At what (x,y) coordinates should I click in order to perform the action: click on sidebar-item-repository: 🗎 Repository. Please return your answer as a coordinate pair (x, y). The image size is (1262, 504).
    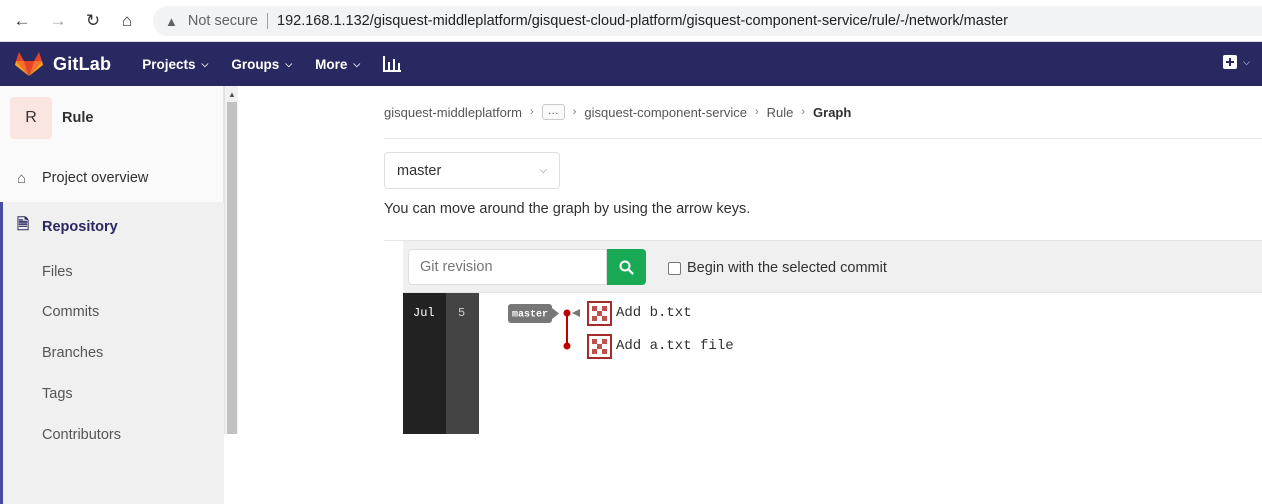
    Looking at the image, I should click on (60, 226).